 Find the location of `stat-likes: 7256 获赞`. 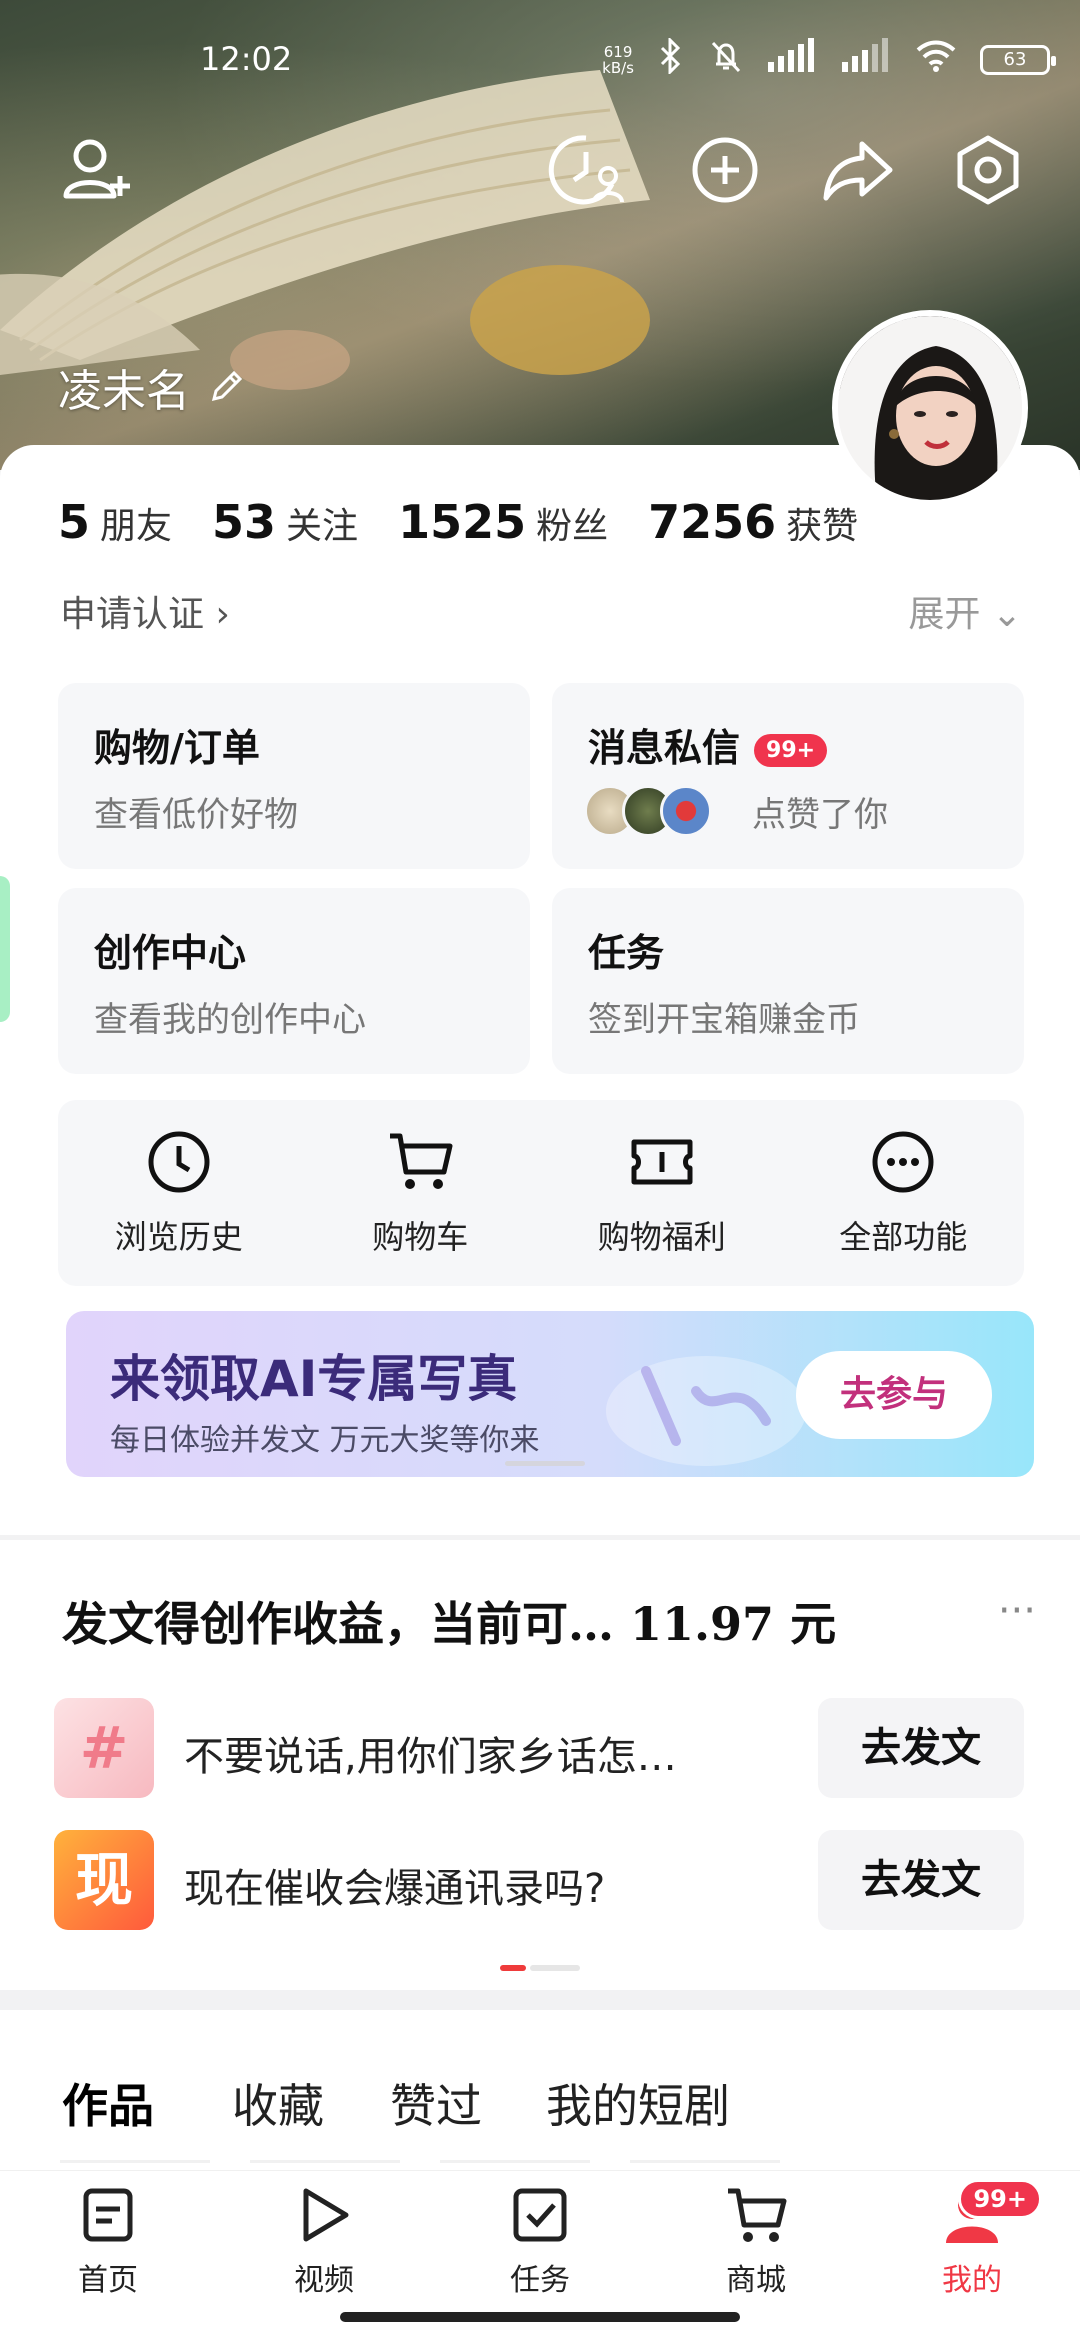

stat-likes: 7256 获赞 is located at coordinates (753, 522).